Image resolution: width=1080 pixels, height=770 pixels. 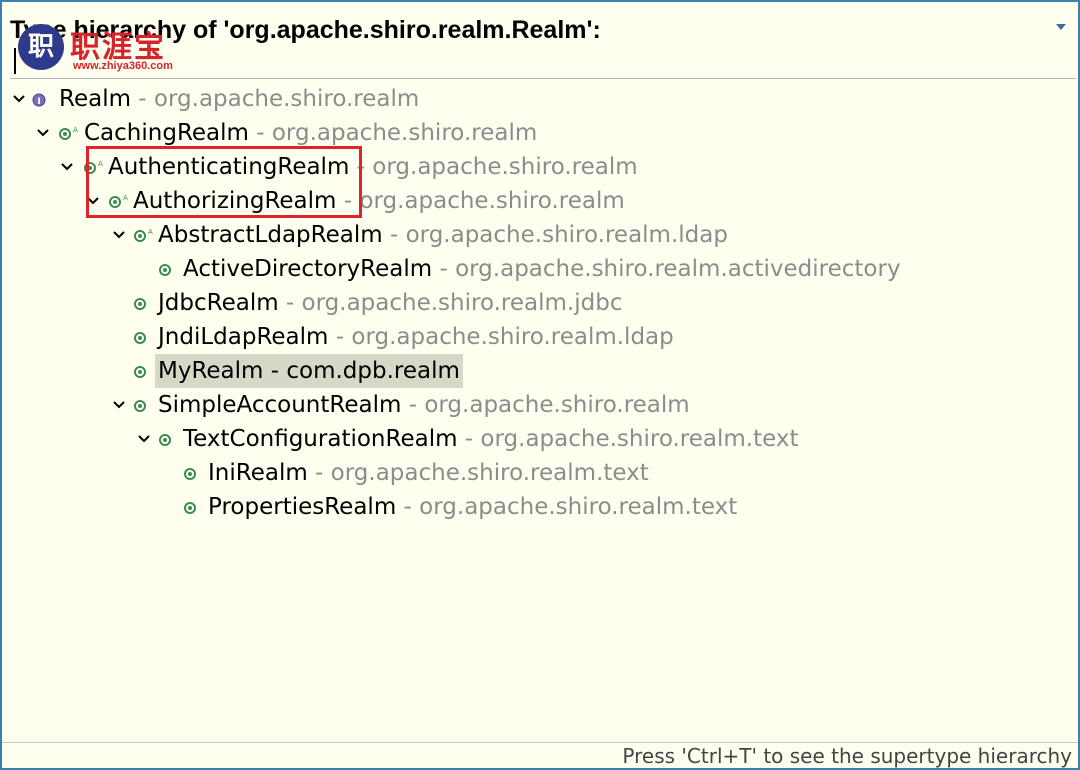 What do you see at coordinates (1061, 27) in the screenshot?
I see `view-menu-chevron-icon` at bounding box center [1061, 27].